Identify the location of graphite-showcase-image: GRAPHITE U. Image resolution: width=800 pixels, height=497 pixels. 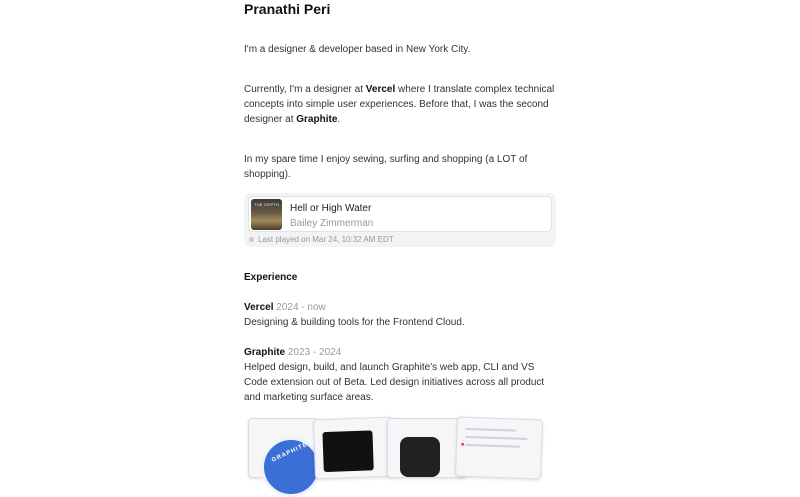
(400, 455).